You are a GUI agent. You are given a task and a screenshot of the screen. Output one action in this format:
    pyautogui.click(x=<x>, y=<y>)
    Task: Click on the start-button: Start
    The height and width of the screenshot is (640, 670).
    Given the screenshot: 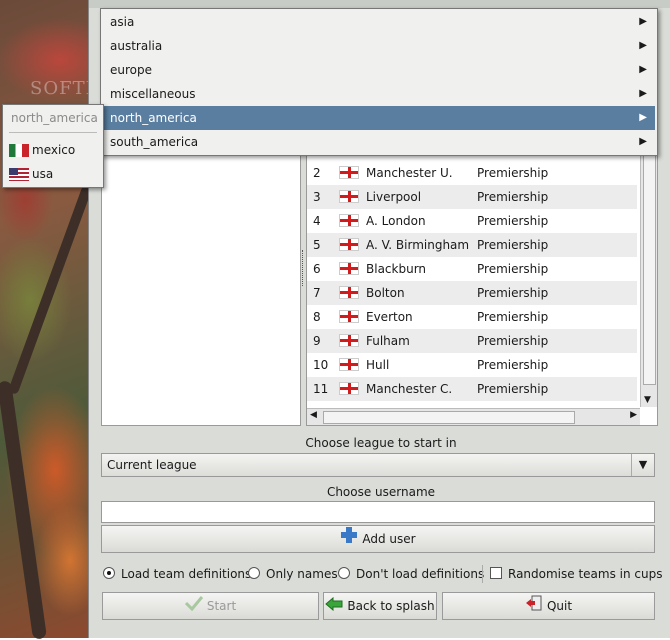 What is the action you would take?
    pyautogui.click(x=210, y=606)
    